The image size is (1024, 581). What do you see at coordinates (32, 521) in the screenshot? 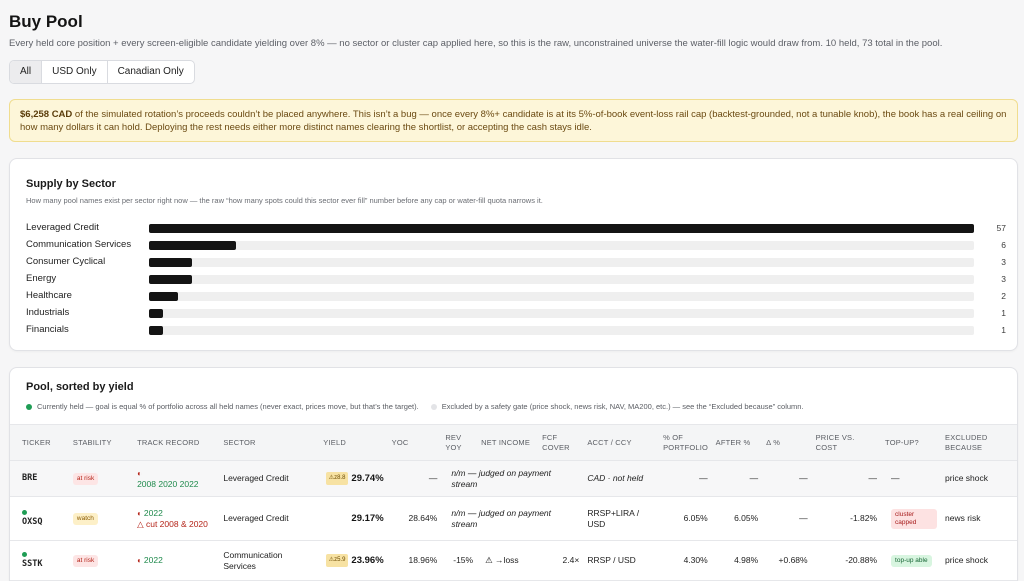
I see `ticker-text: OXSQ` at bounding box center [32, 521].